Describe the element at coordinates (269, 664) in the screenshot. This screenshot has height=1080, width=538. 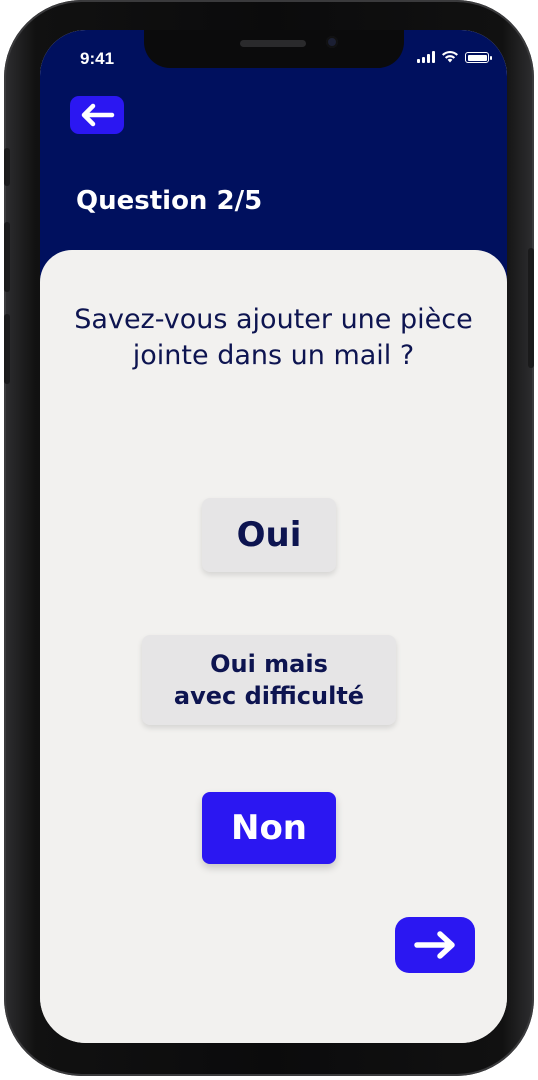
I see `answer-label-line1: Oui mais` at that location.